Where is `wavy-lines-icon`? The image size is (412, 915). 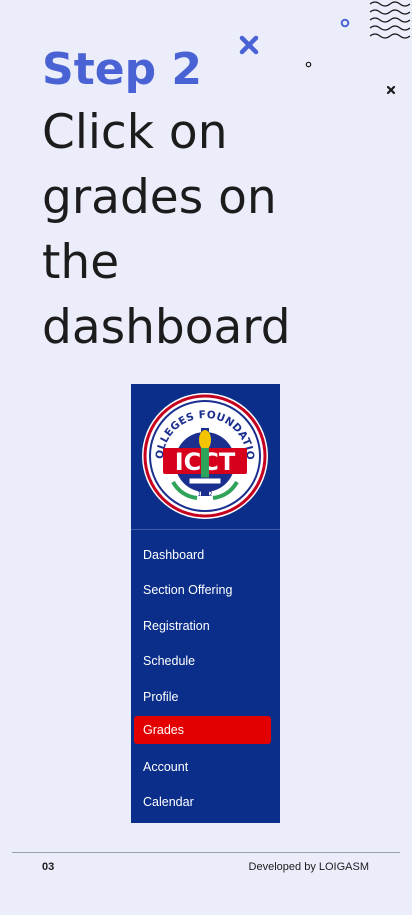 wavy-lines-icon is located at coordinates (390, 20).